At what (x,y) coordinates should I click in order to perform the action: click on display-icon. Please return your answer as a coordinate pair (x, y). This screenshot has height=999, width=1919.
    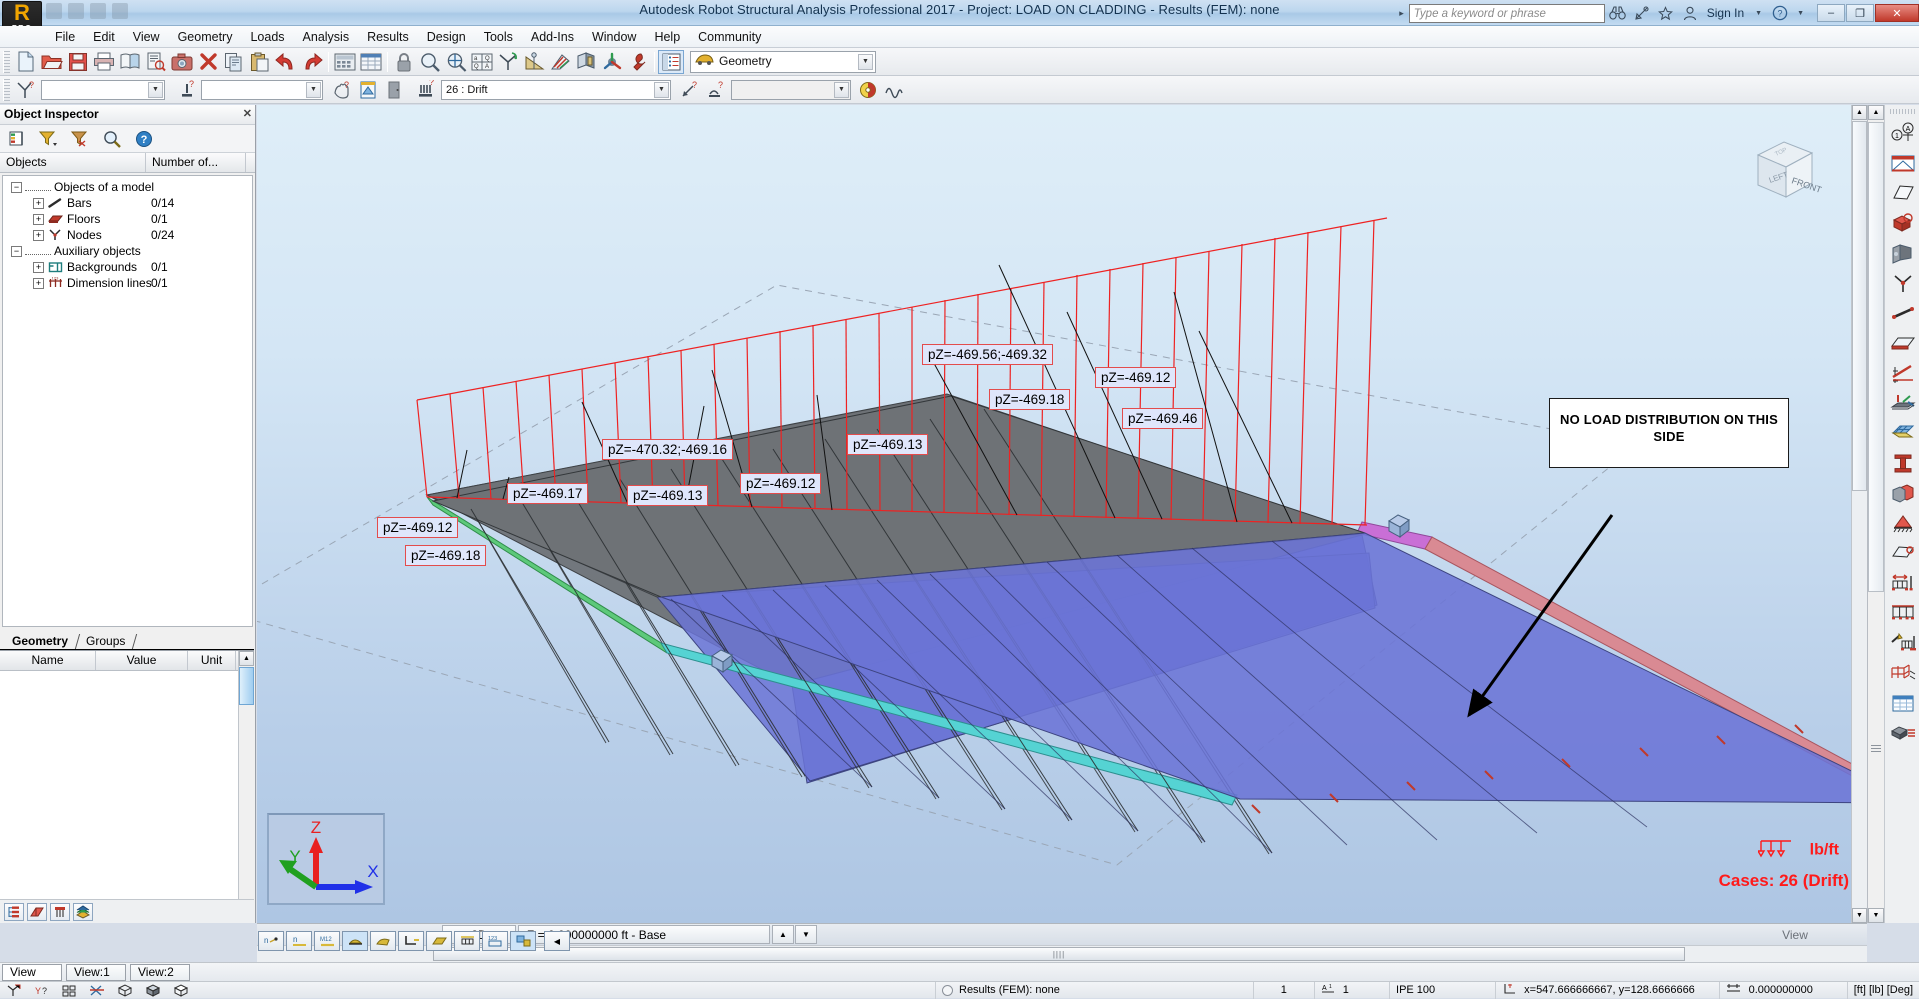
    Looking at the image, I should click on (508, 62).